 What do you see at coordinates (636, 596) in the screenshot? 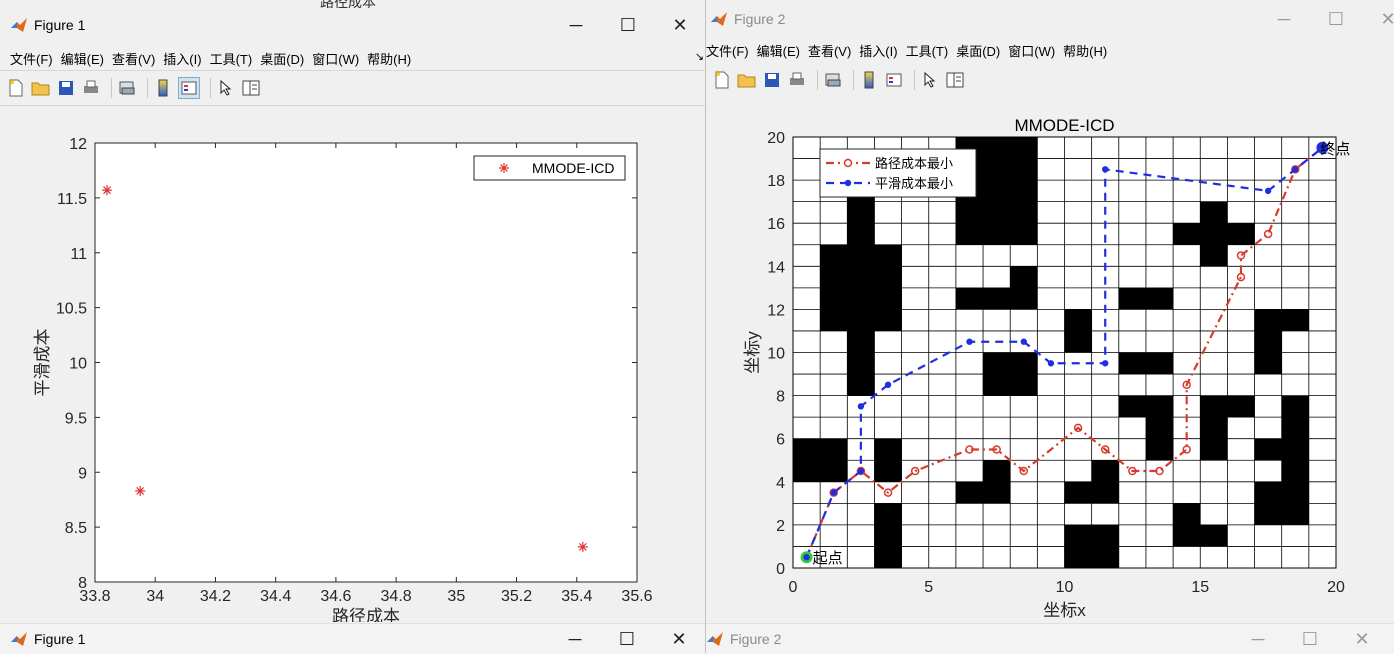
I see `x-tick-label: 35.6` at bounding box center [636, 596].